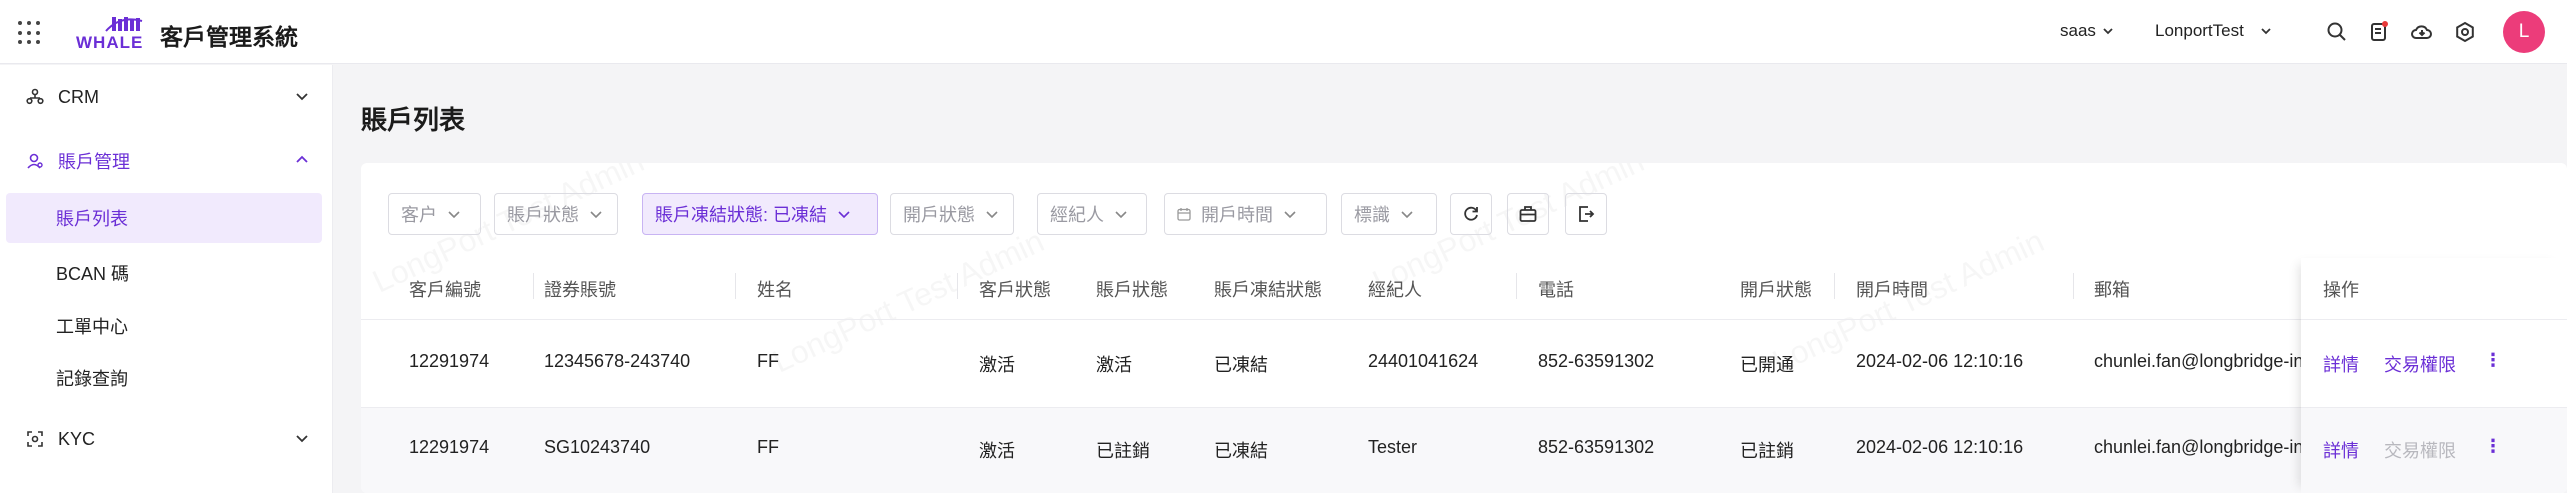 The image size is (2567, 493). Describe the element at coordinates (1395, 290) in the screenshot. I see `th-broker: 經紀人` at that location.